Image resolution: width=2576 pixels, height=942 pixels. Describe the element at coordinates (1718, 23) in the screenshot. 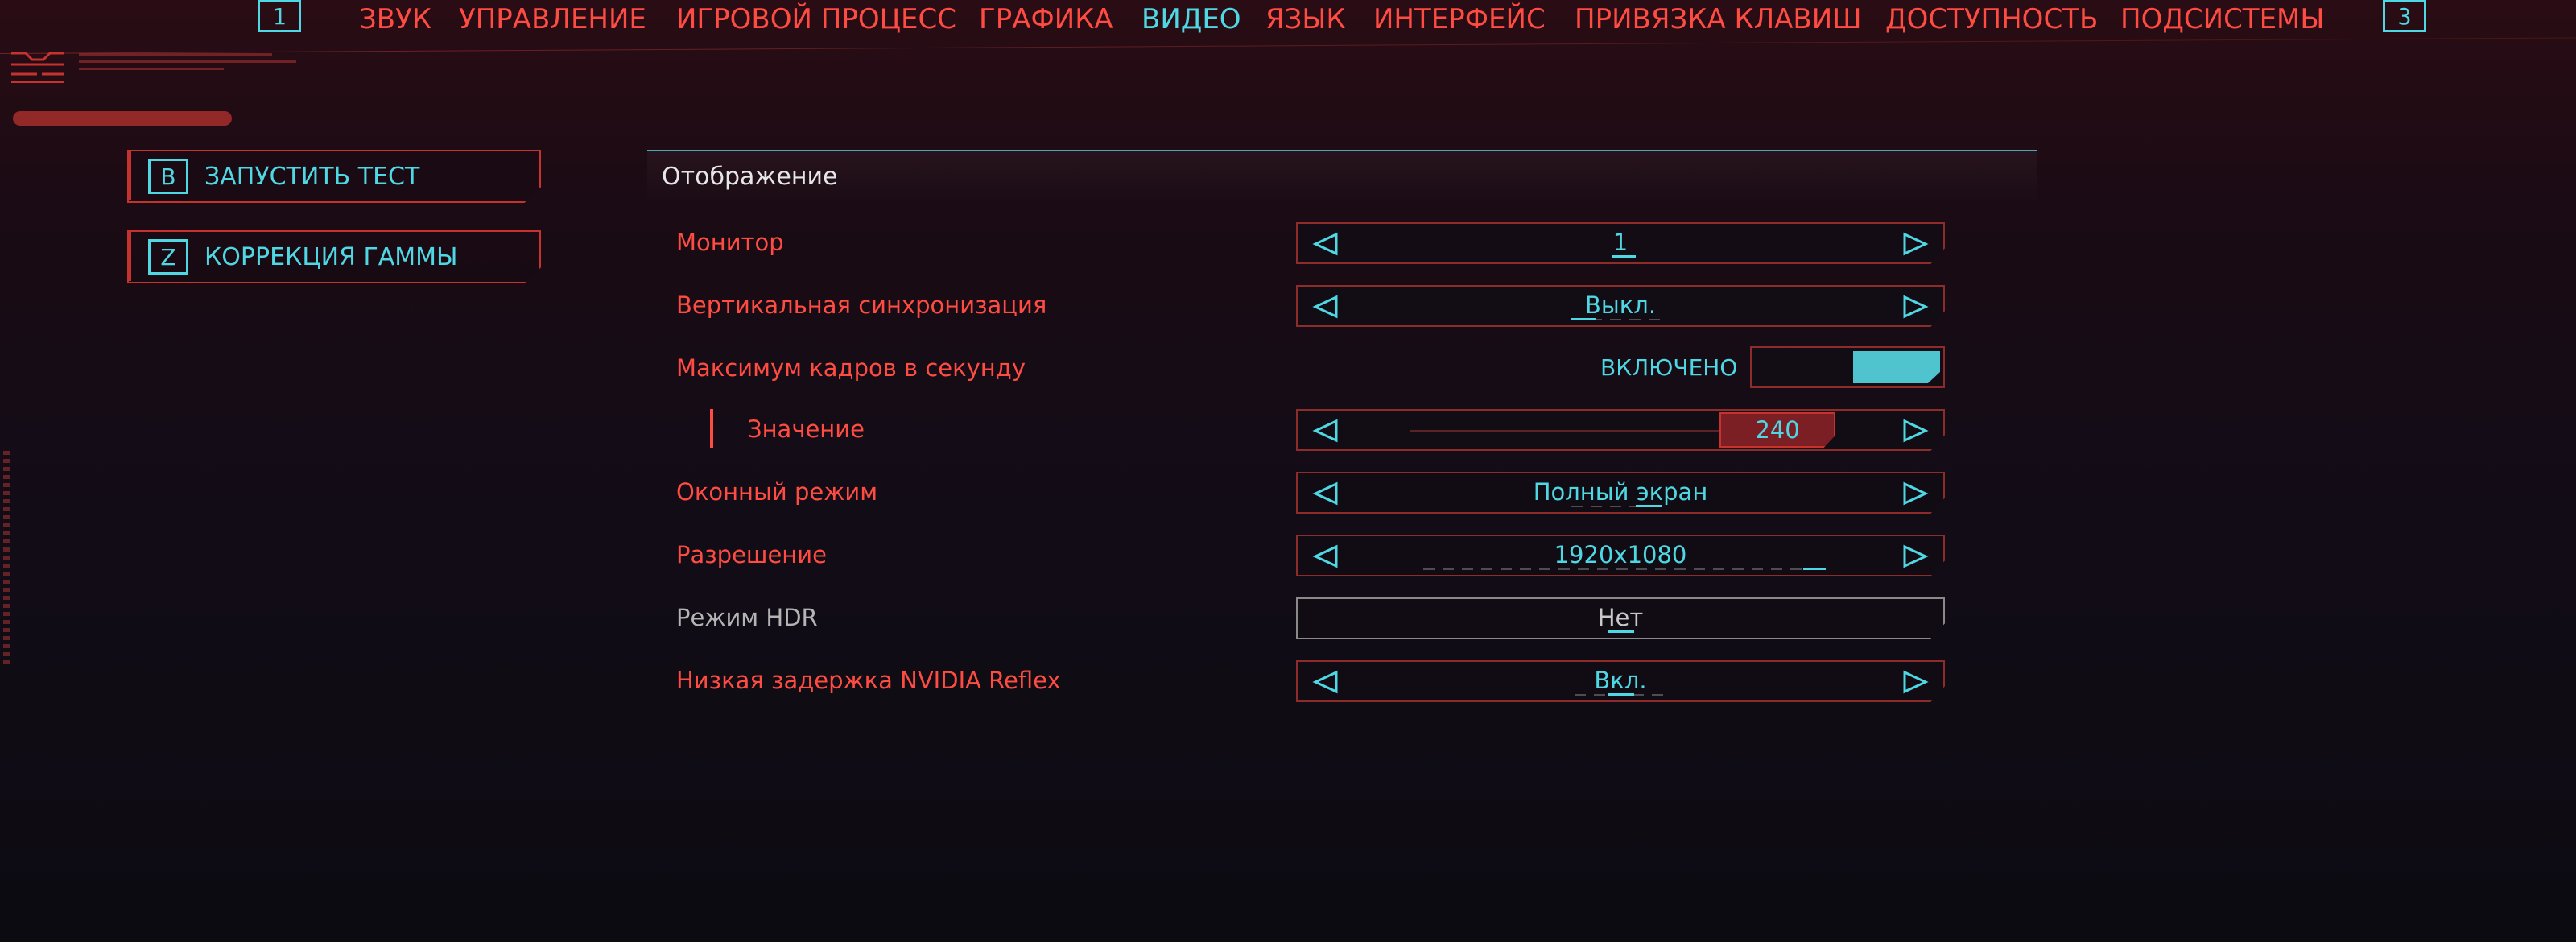

I see `tab-key-bindings: ПРИВЯЗКА КЛАВИШ` at that location.